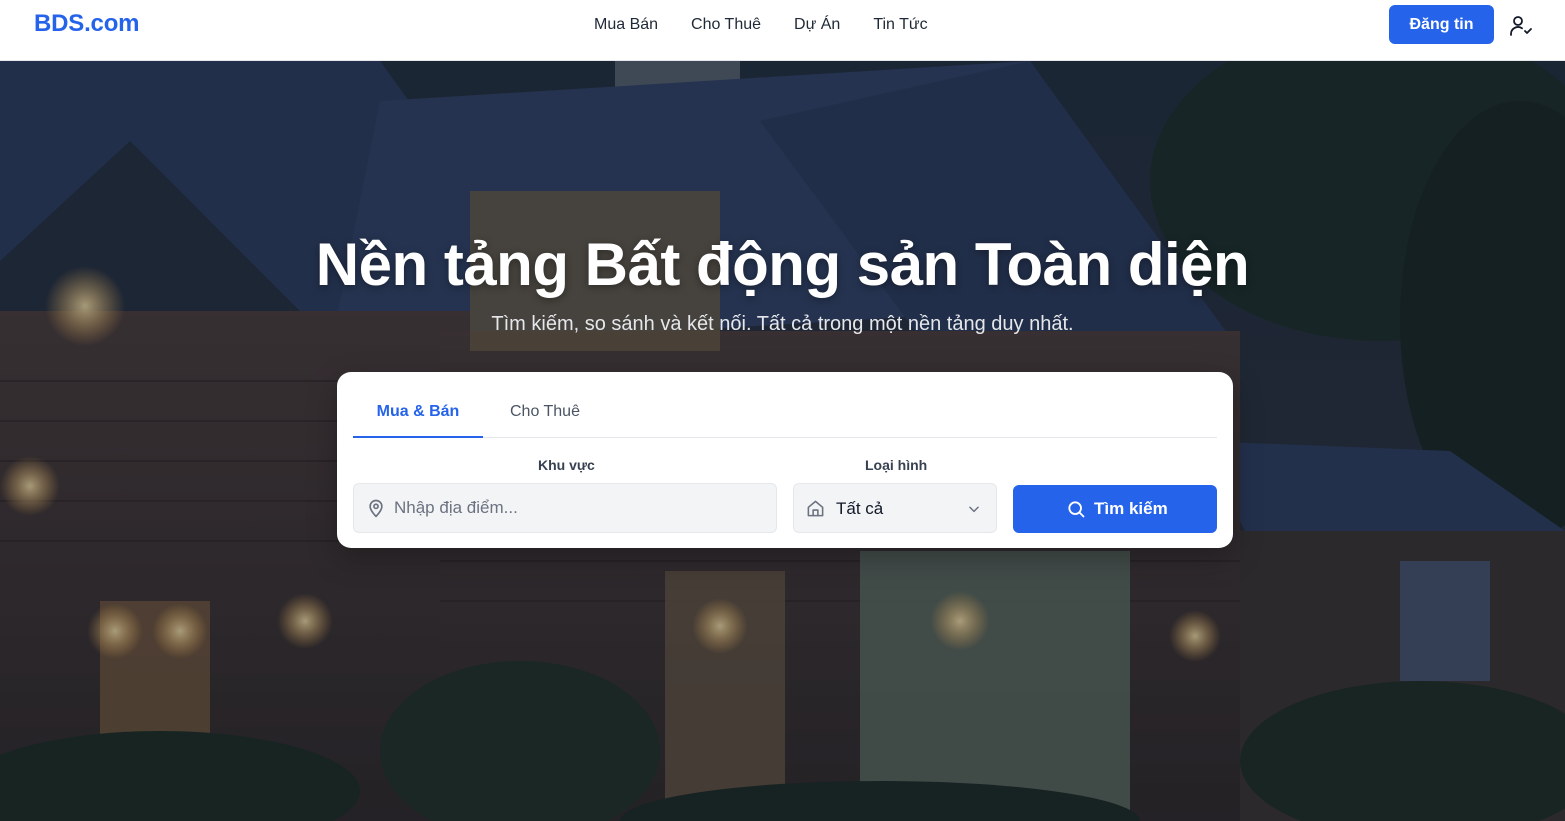 The height and width of the screenshot is (821, 1565). I want to click on nav-item-projects: Dự Án, so click(817, 25).